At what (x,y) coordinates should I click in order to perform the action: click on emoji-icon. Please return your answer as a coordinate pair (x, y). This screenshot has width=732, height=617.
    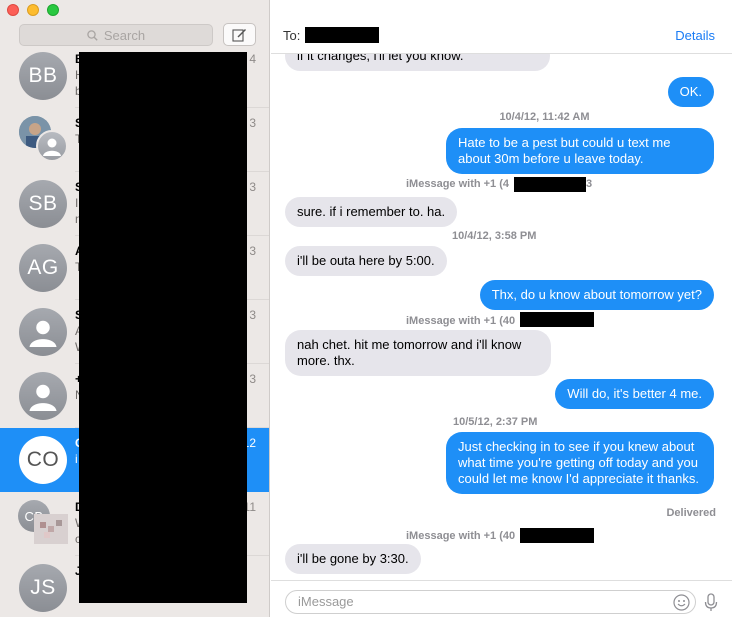
    Looking at the image, I should click on (681, 602).